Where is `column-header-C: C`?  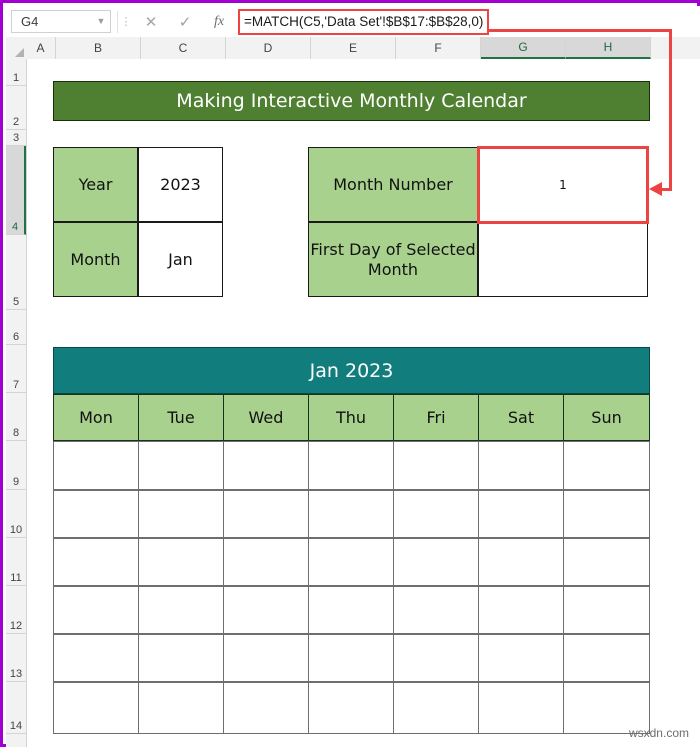 column-header-C: C is located at coordinates (183, 48).